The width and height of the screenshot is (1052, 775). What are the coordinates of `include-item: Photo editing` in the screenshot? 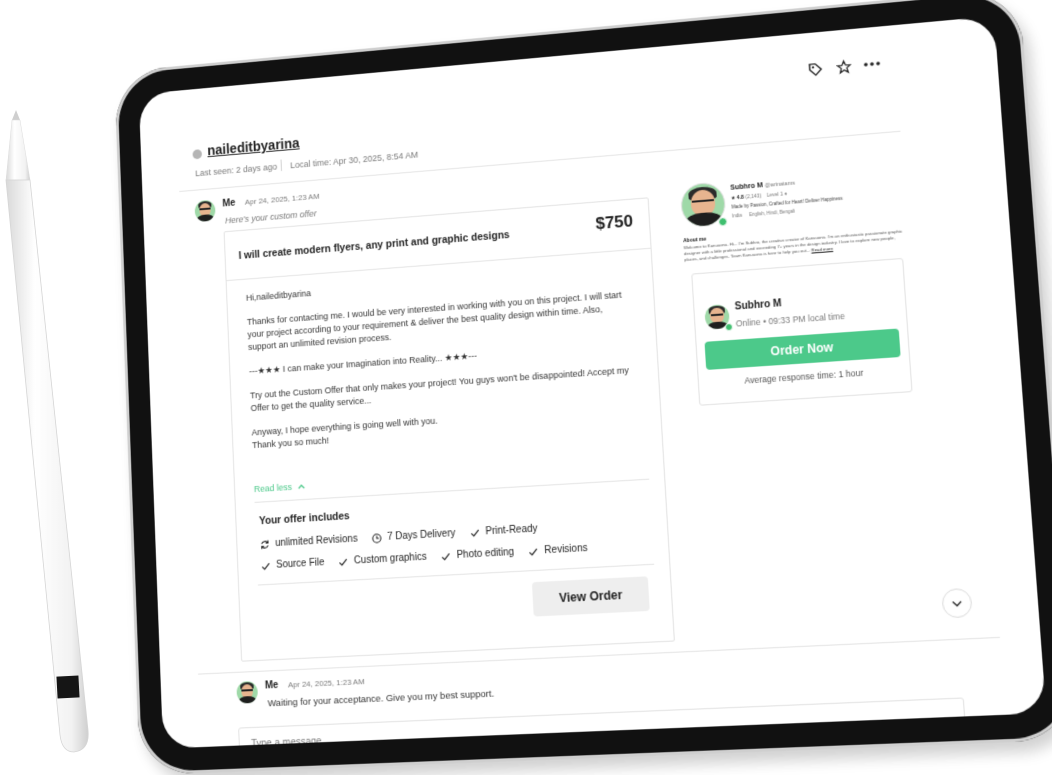 It's located at (478, 554).